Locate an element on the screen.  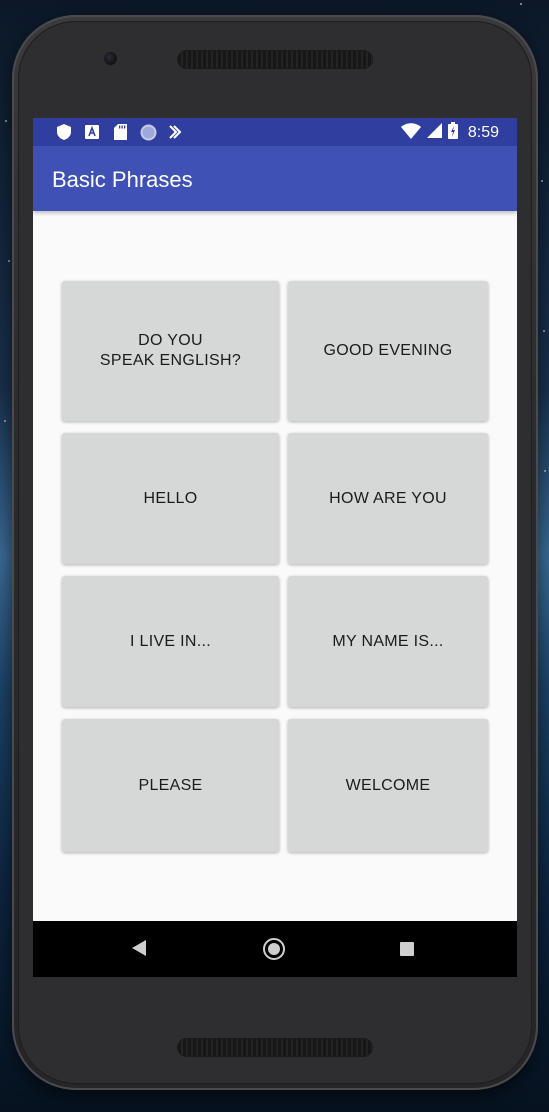
home-icon-dot is located at coordinates (274, 949).